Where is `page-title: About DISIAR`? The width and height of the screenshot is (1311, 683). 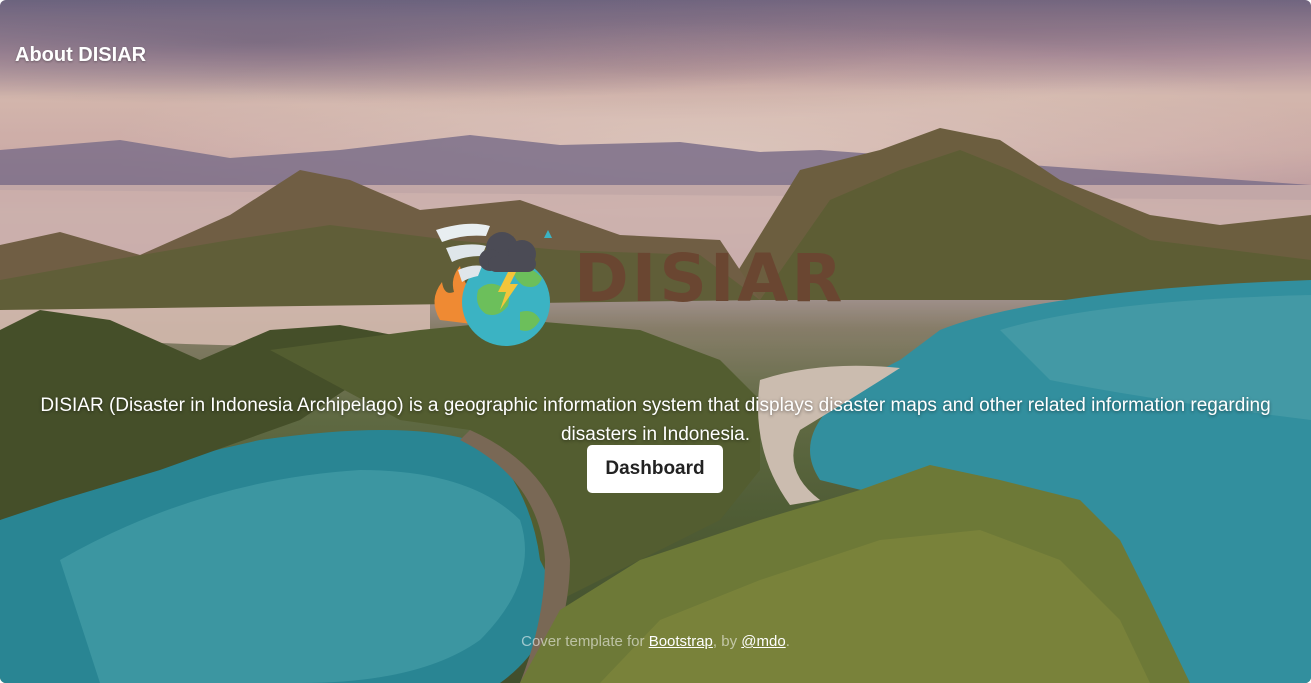
page-title: About DISIAR is located at coordinates (81, 55).